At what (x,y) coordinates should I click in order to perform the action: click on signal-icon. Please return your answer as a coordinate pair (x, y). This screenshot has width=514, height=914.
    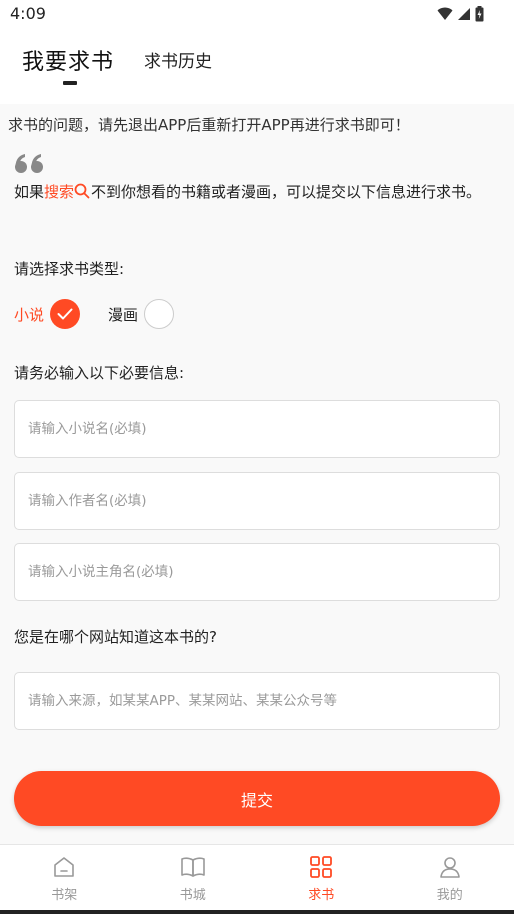
    Looking at the image, I should click on (464, 14).